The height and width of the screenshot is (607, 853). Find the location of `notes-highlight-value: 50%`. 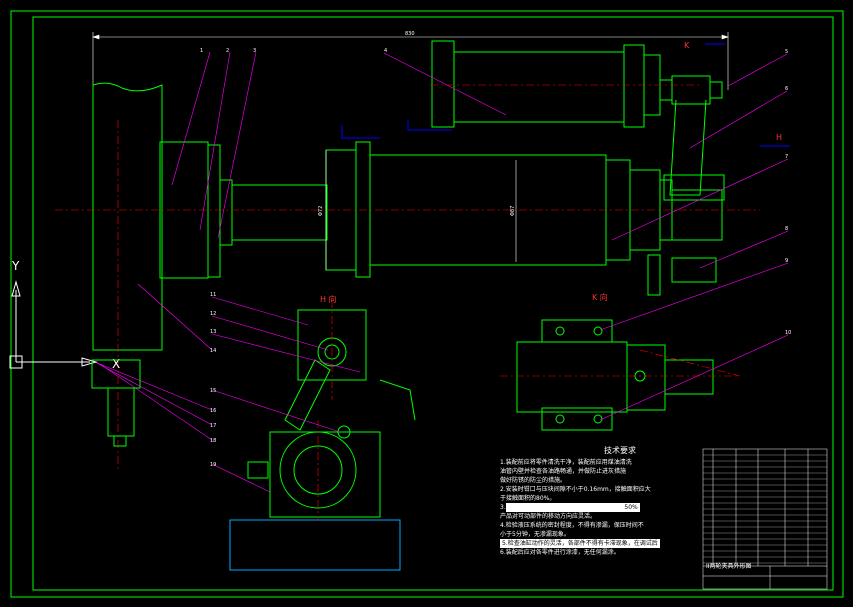

notes-highlight-value: 50% is located at coordinates (631, 507).